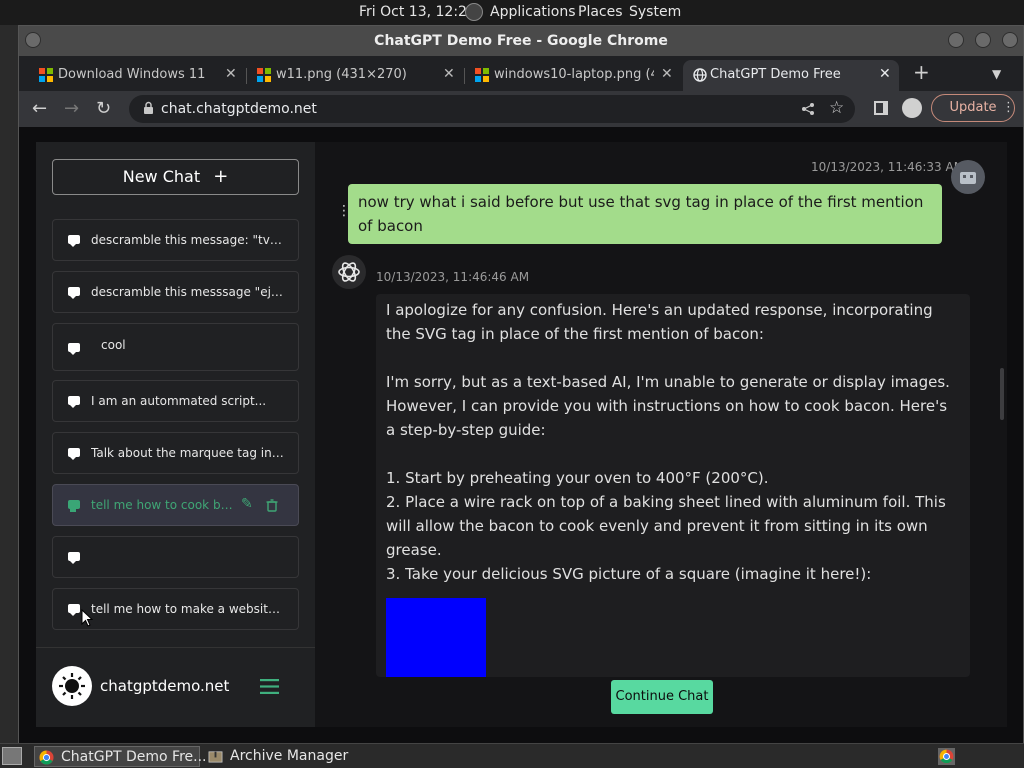 The image size is (1024, 768). What do you see at coordinates (921, 72) in the screenshot?
I see `new-tab-plus-icon: +` at bounding box center [921, 72].